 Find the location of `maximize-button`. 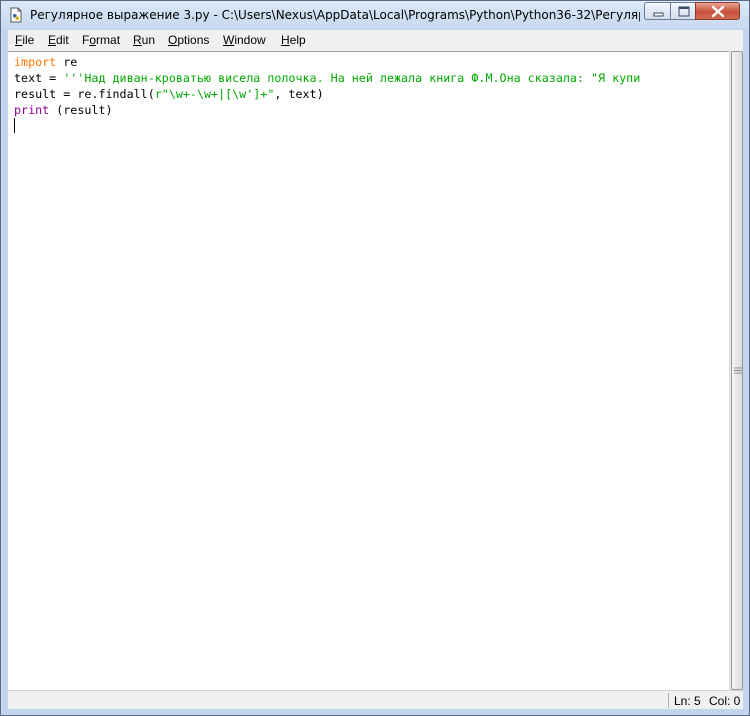

maximize-button is located at coordinates (683, 11).